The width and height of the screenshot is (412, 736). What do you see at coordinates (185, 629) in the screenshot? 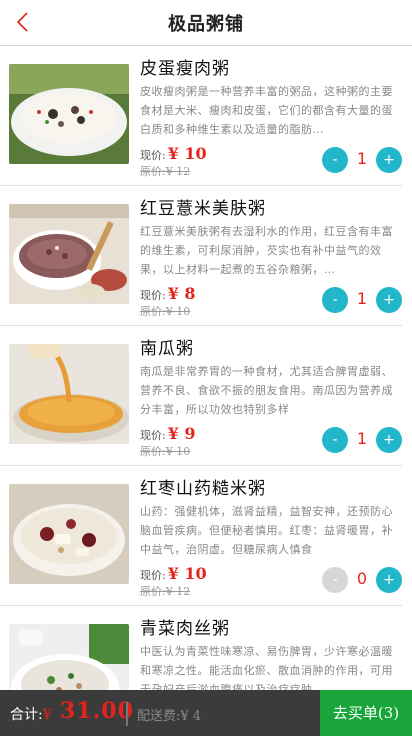
I see `product-name: 青菜肉丝粥` at bounding box center [185, 629].